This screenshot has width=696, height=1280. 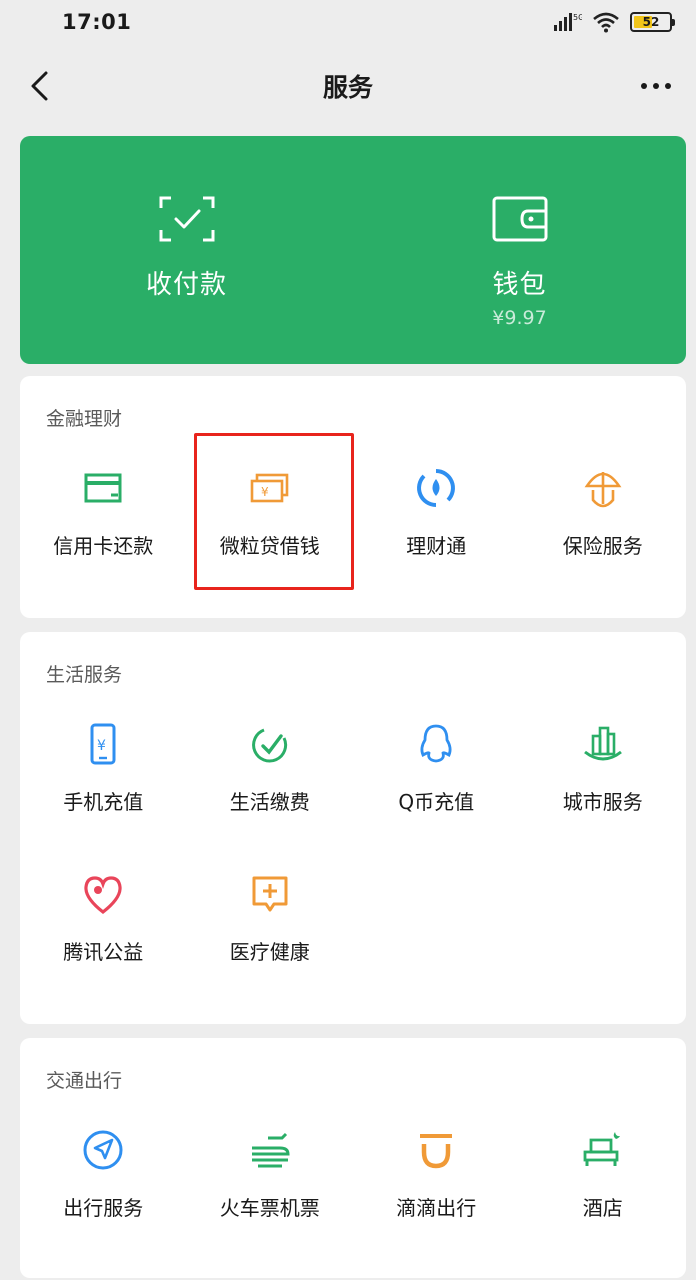 What do you see at coordinates (84, 675) in the screenshot?
I see `section-title: 生活服务` at bounding box center [84, 675].